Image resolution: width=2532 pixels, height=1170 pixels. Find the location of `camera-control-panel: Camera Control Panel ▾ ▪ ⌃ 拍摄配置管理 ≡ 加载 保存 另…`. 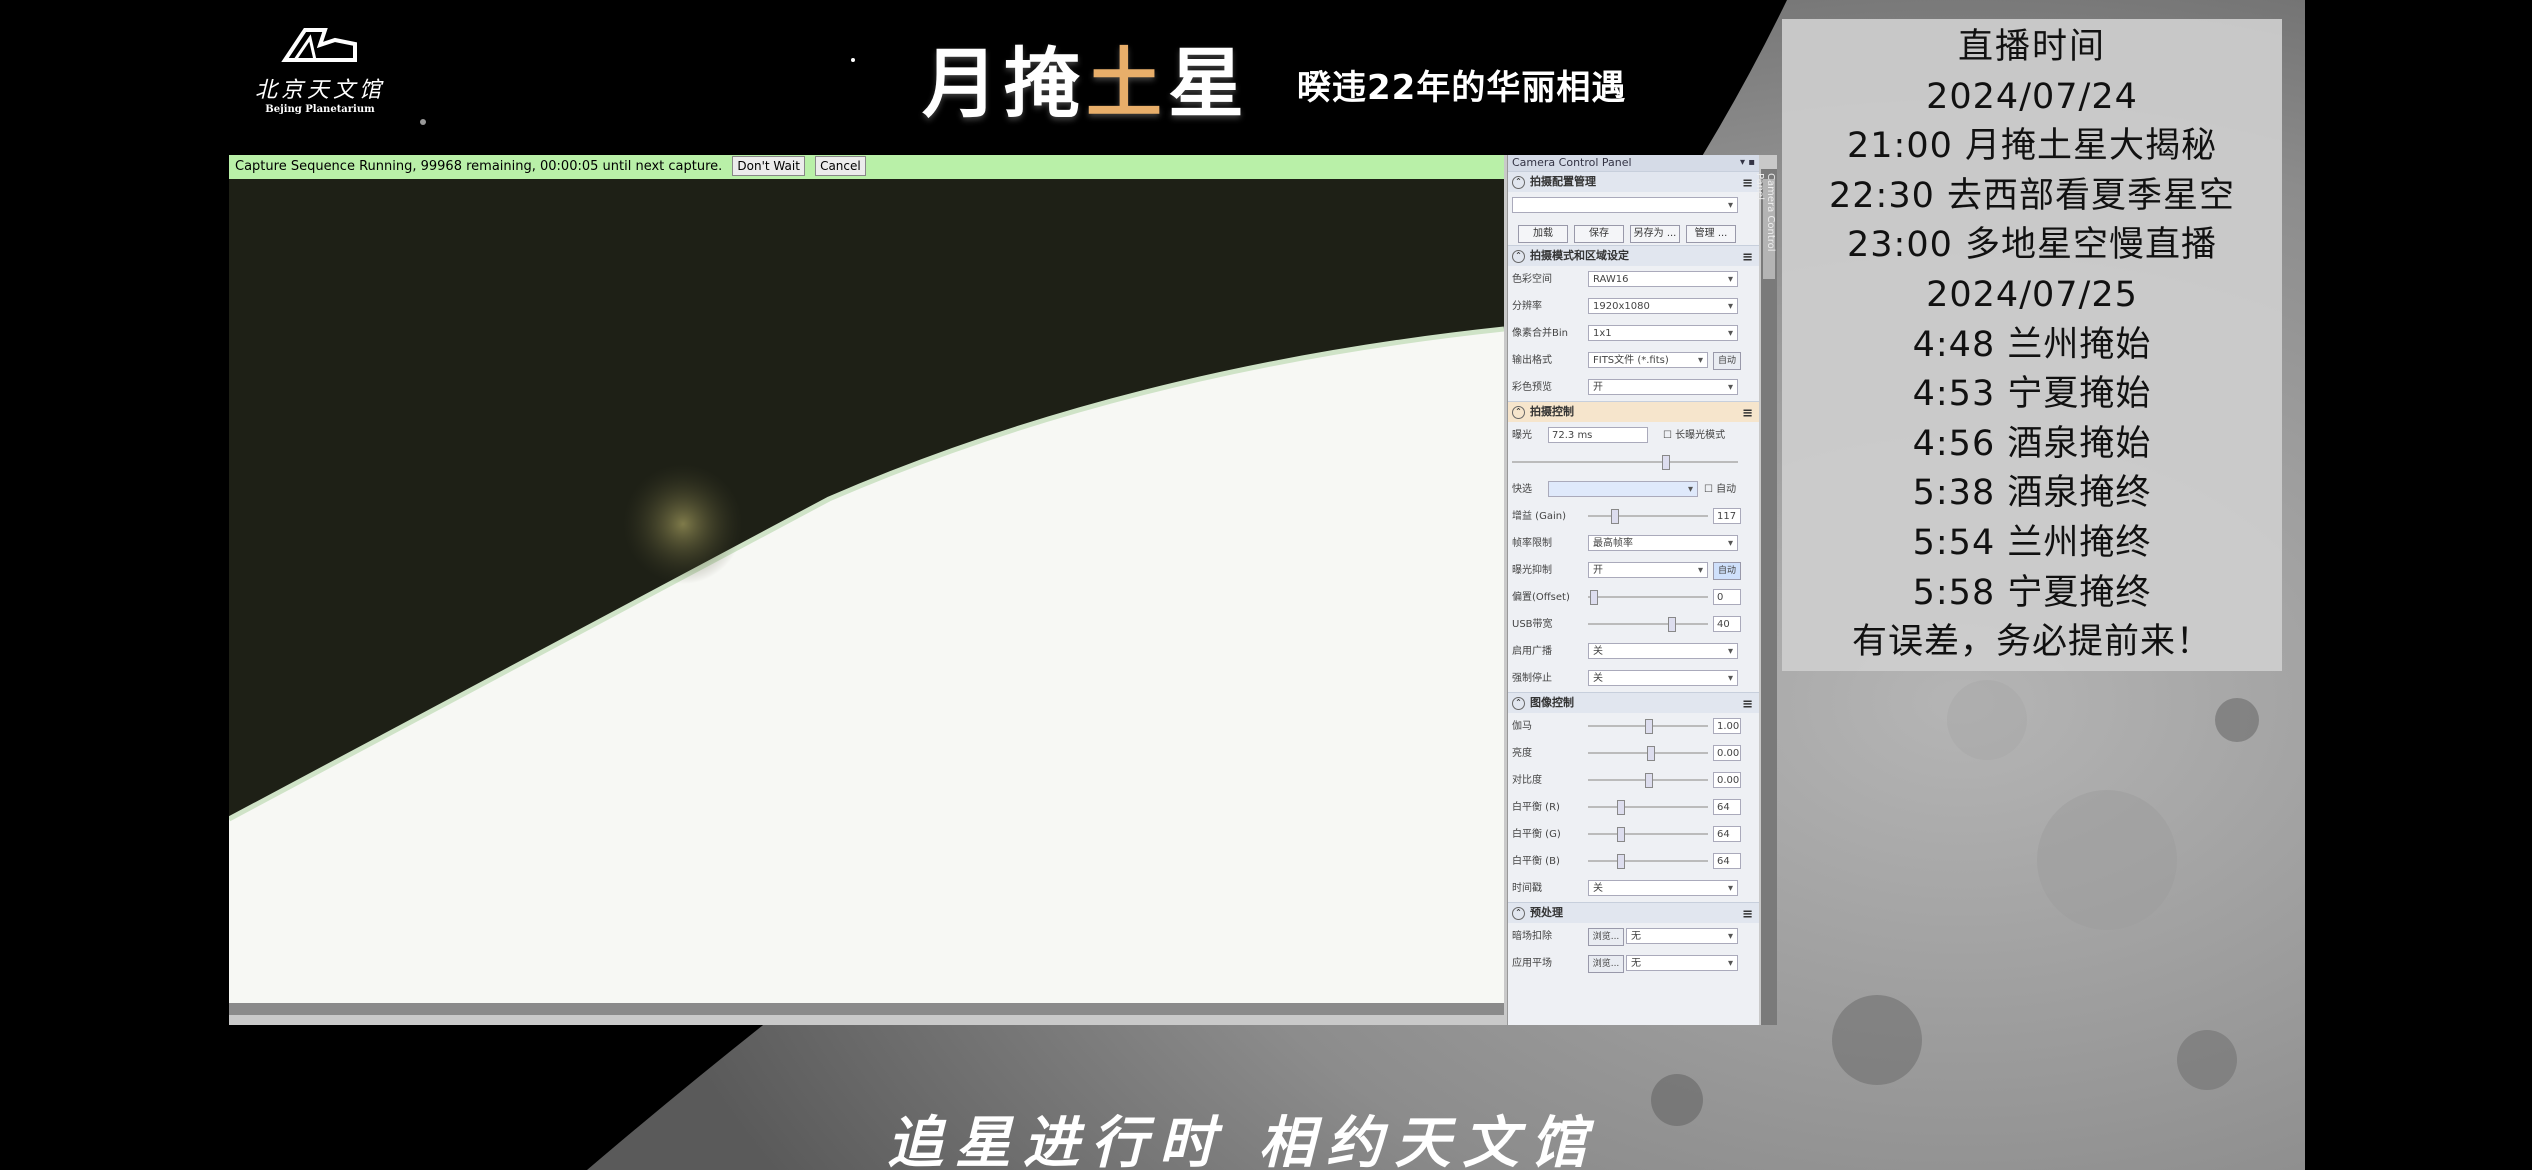

camera-control-panel: Camera Control Panel ▾ ▪ ⌃ 拍摄配置管理 ≡ 加载 保存 另… is located at coordinates (1633, 590).